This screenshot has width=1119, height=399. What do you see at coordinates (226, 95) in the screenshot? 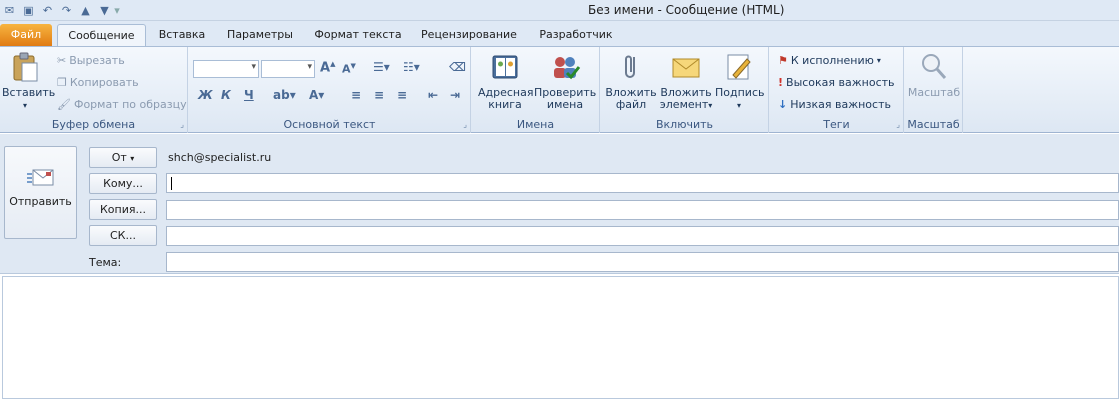
I see `italic-button: К` at bounding box center [226, 95].